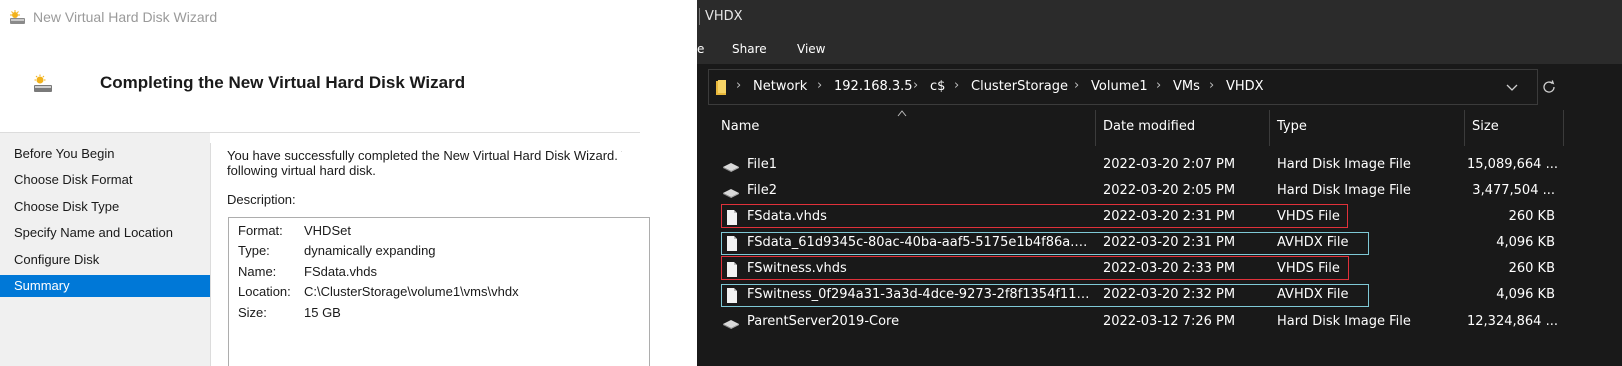  What do you see at coordinates (902, 113) in the screenshot?
I see `sort-ascending-icon` at bounding box center [902, 113].